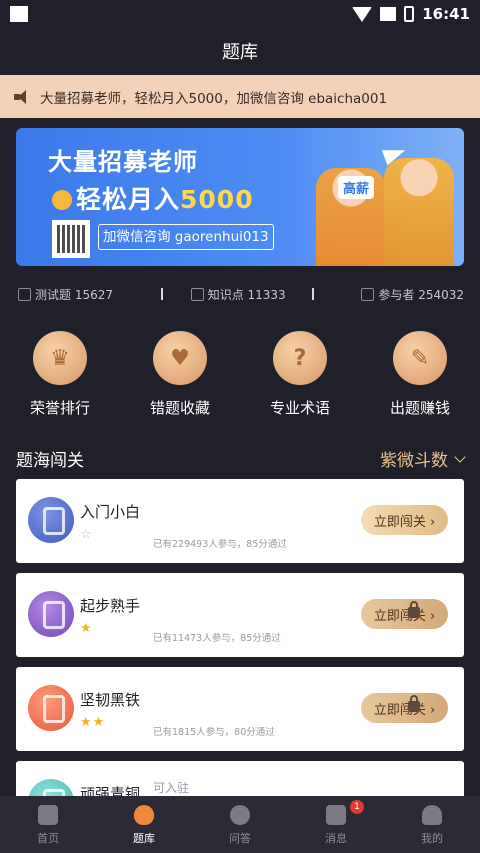 This screenshot has width=480, height=853. Describe the element at coordinates (238, 294) in the screenshot. I see `stat-knowledge: 知识点 11333` at that location.